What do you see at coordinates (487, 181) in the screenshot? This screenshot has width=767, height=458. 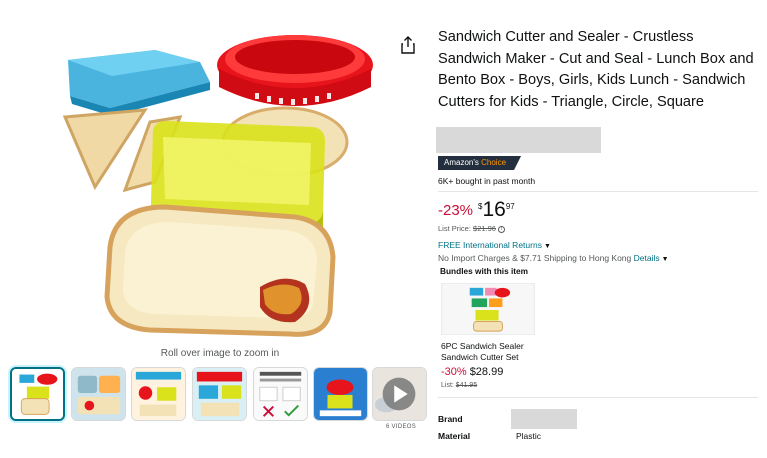 I see `bought-count: 6K+ bought in past month` at bounding box center [487, 181].